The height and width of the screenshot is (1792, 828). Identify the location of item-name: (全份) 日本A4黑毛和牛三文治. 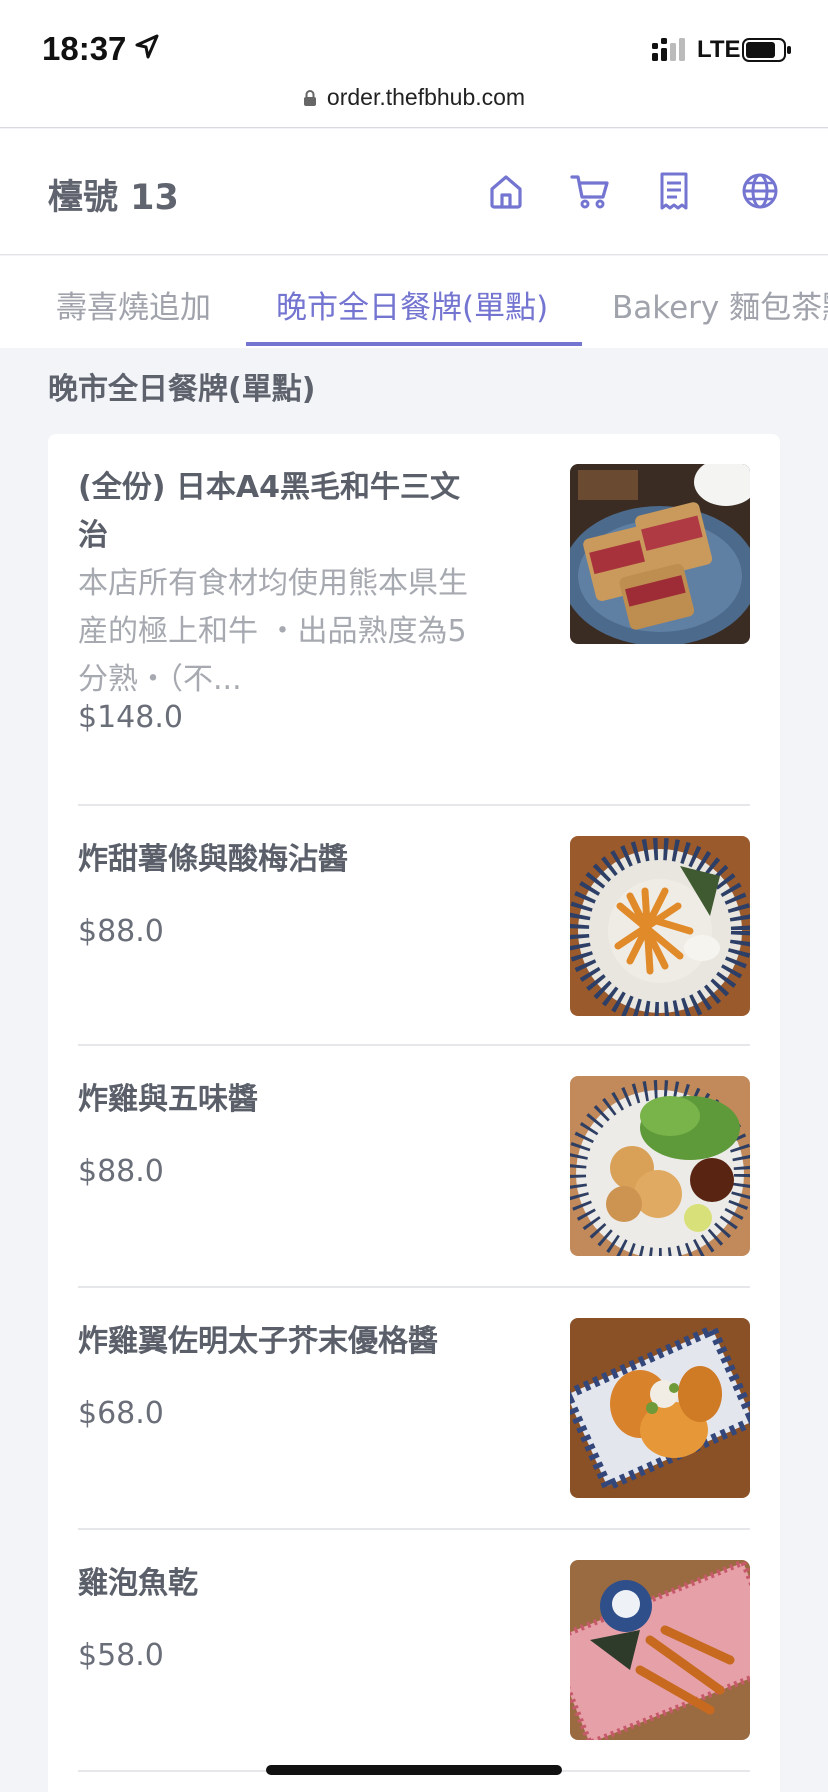
(269, 511).